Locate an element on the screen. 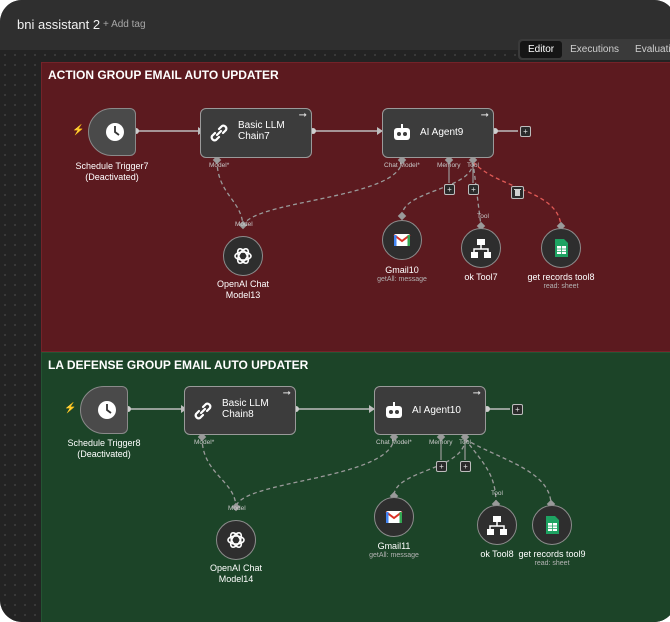 The image size is (670, 622). node-label: Schedule Trigger8 (Deactivated) is located at coordinates (104, 449).